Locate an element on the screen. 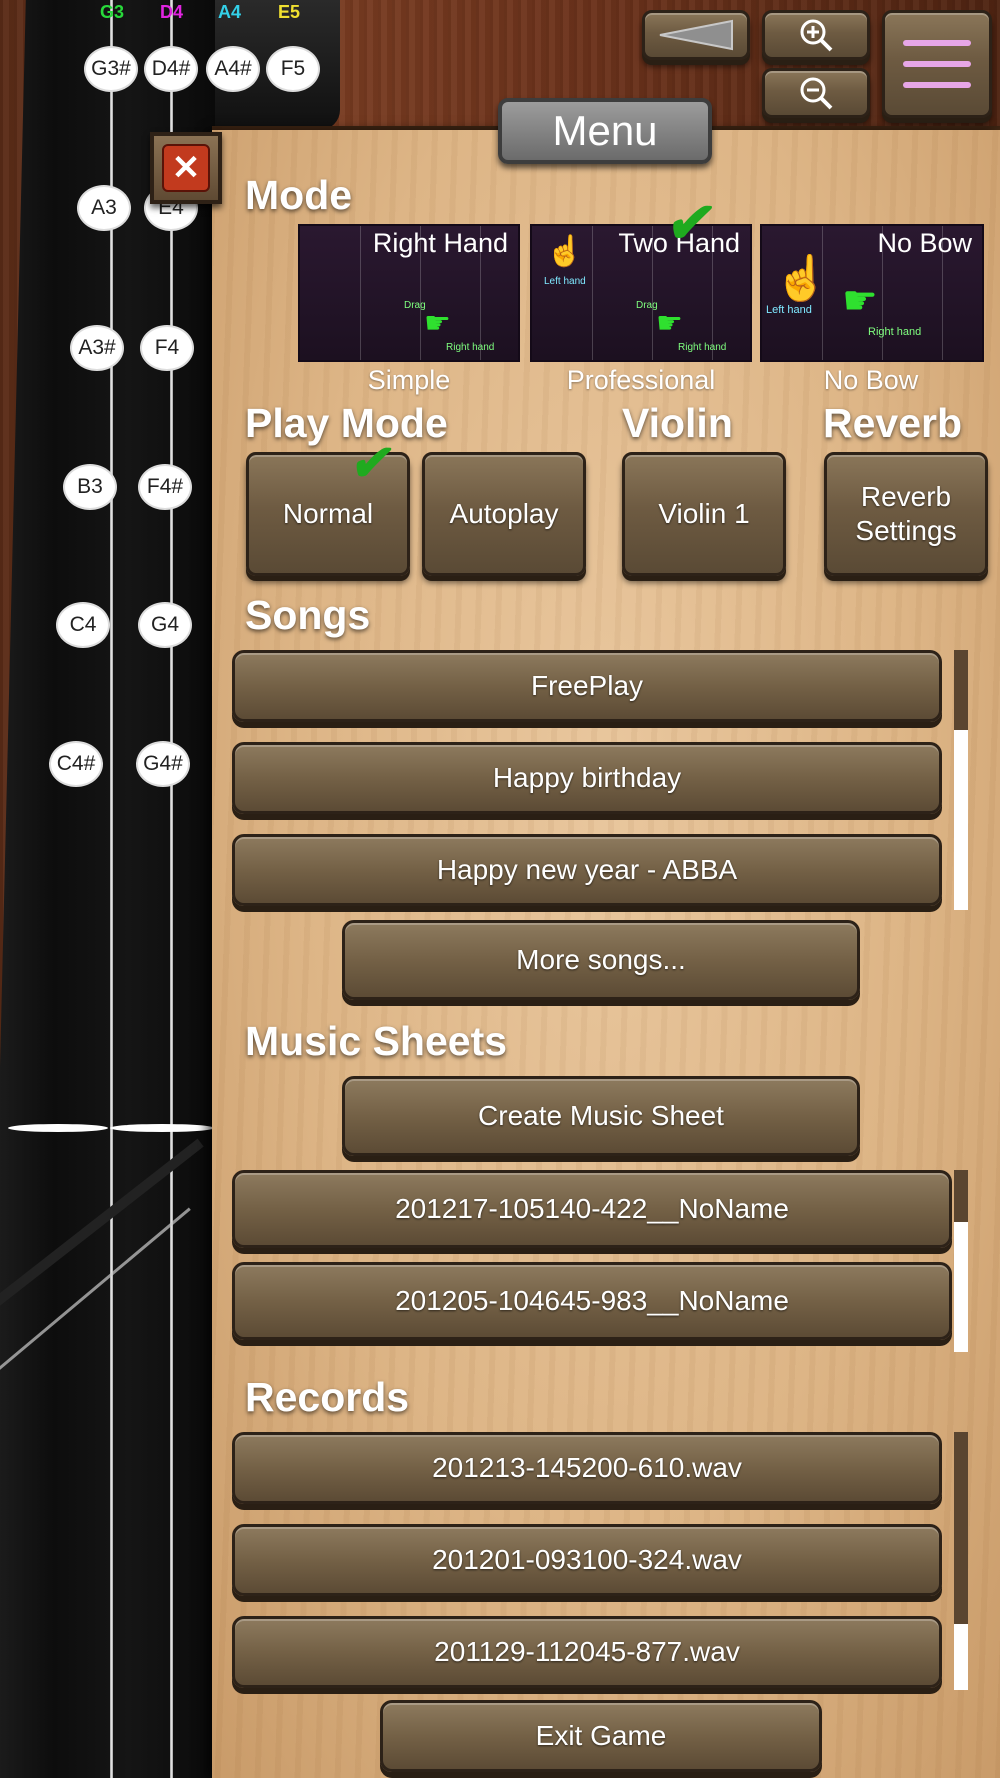 This screenshot has height=1778, width=1000. songs-heading: Songs is located at coordinates (308, 615).